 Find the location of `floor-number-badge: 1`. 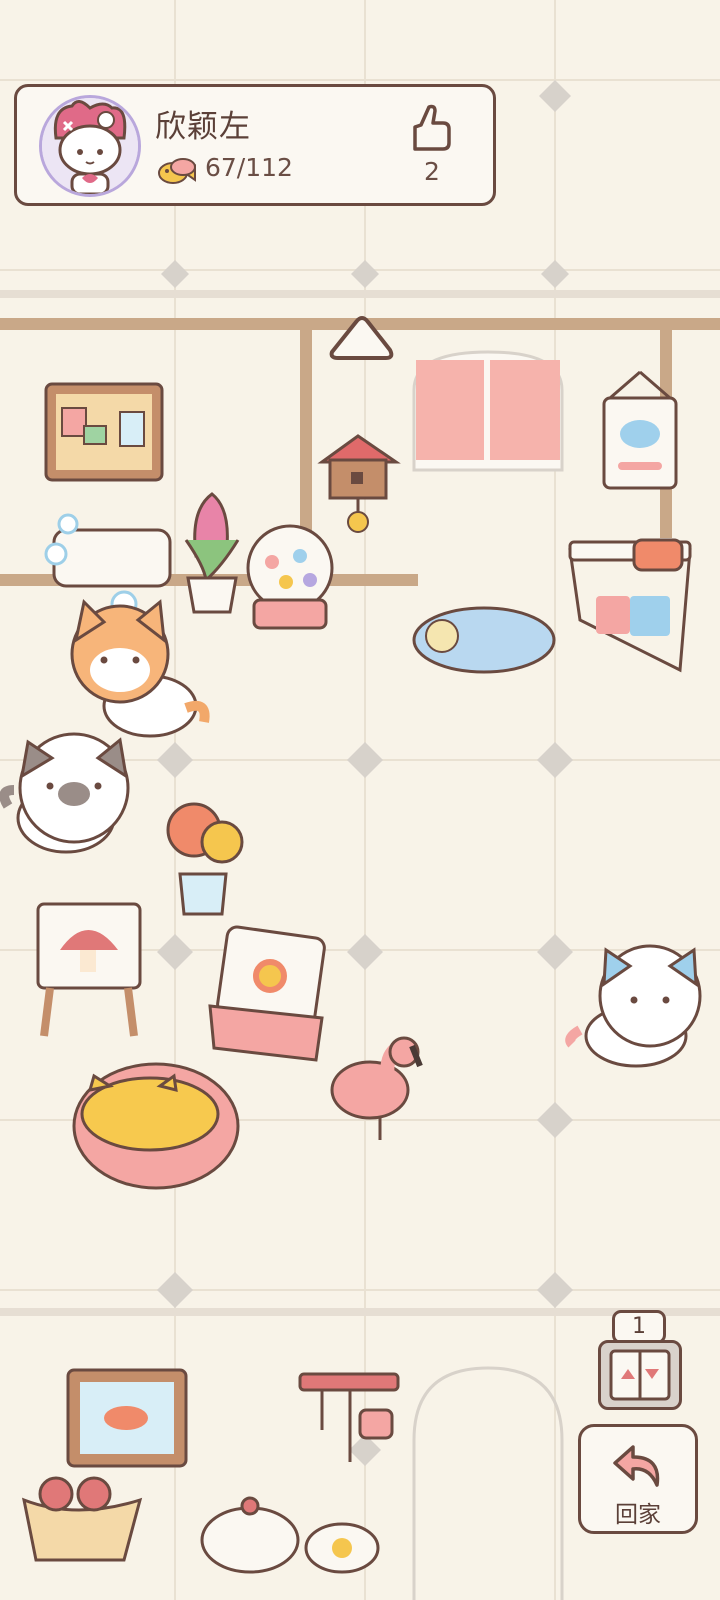

floor-number-badge: 1 is located at coordinates (639, 1327).